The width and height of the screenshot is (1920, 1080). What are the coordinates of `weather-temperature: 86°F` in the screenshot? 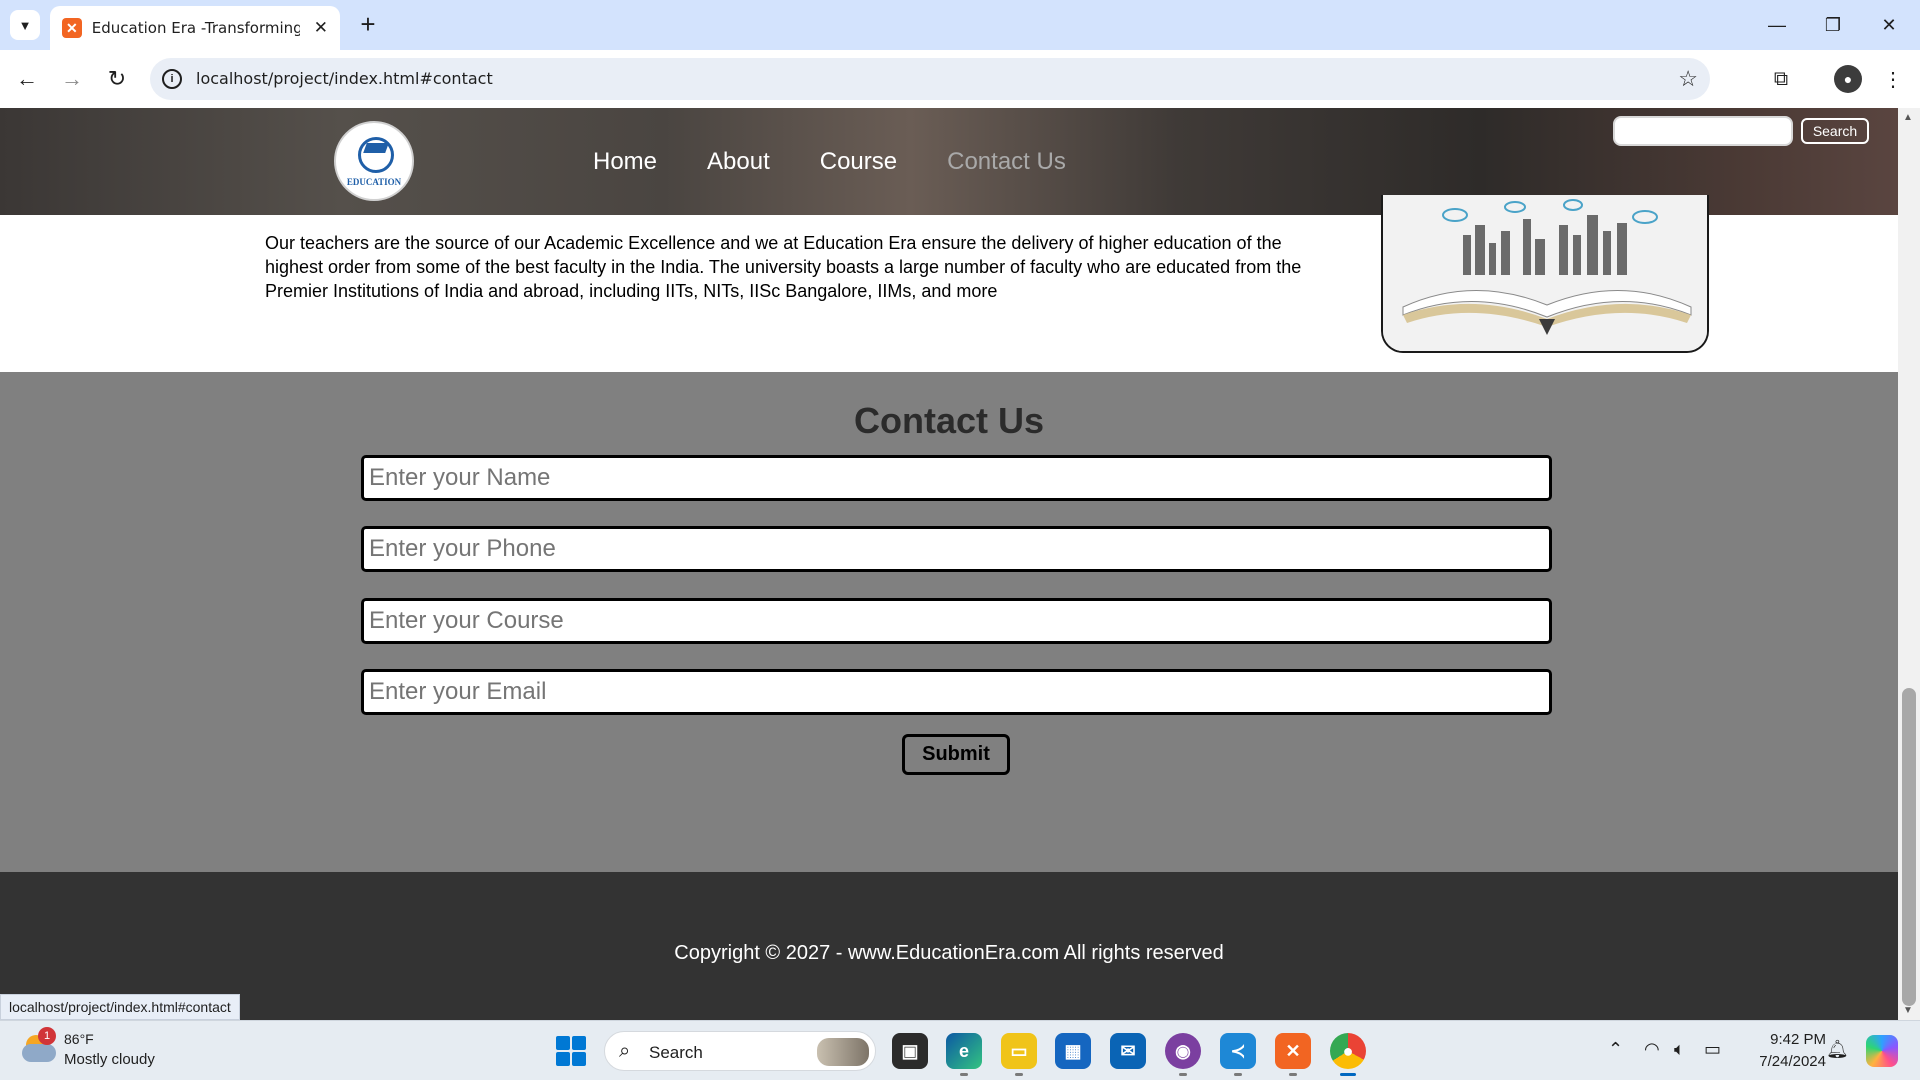 It's located at (79, 1039).